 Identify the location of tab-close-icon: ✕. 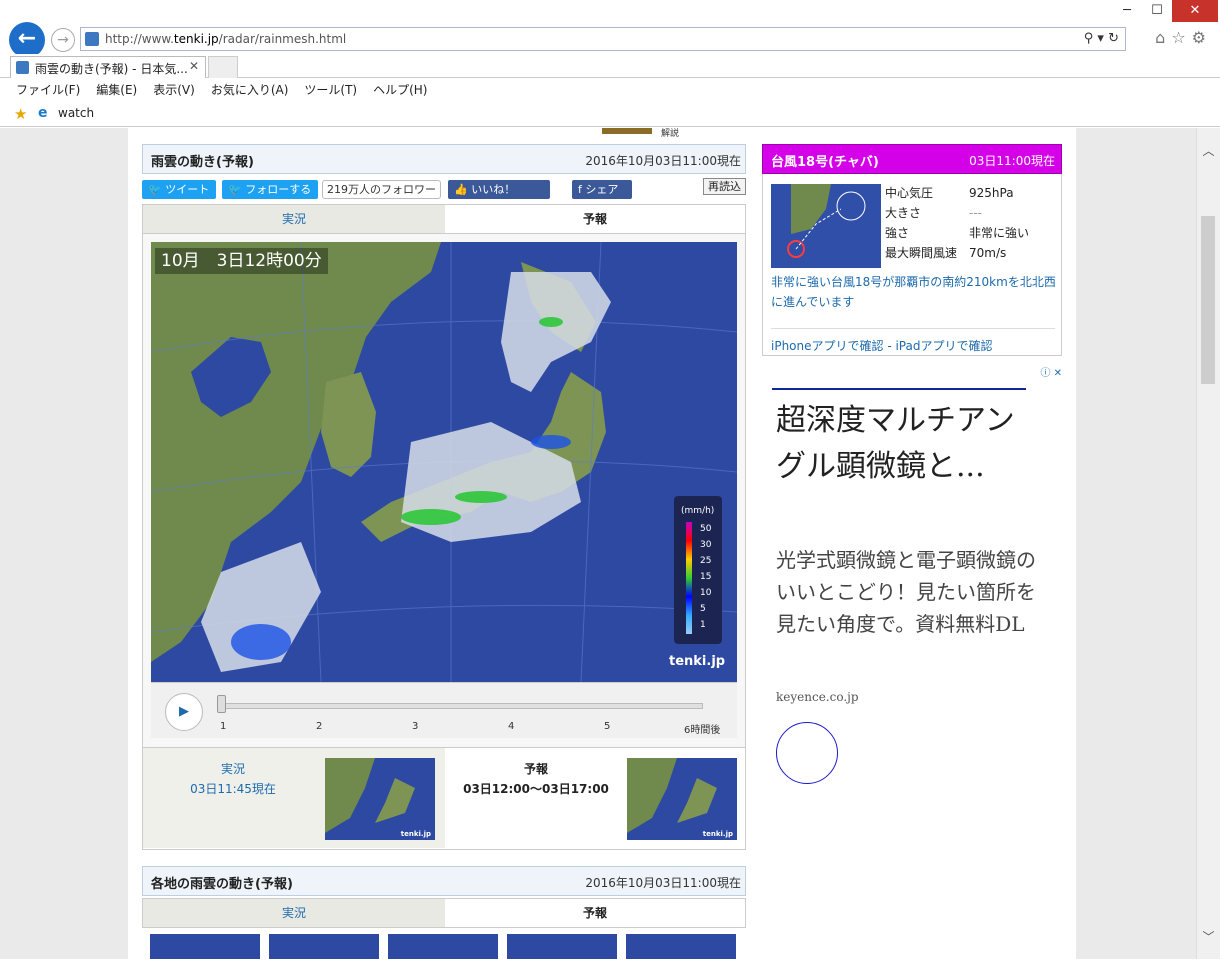
(194, 66).